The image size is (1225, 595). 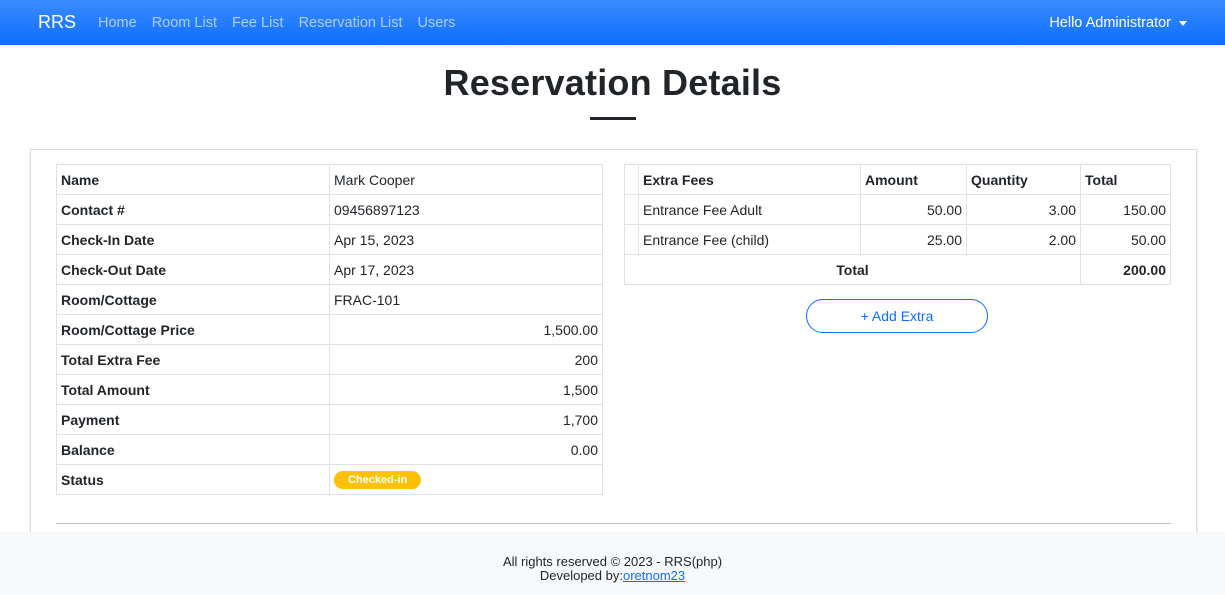 What do you see at coordinates (1125, 179) in the screenshot?
I see `column-header-total: Total` at bounding box center [1125, 179].